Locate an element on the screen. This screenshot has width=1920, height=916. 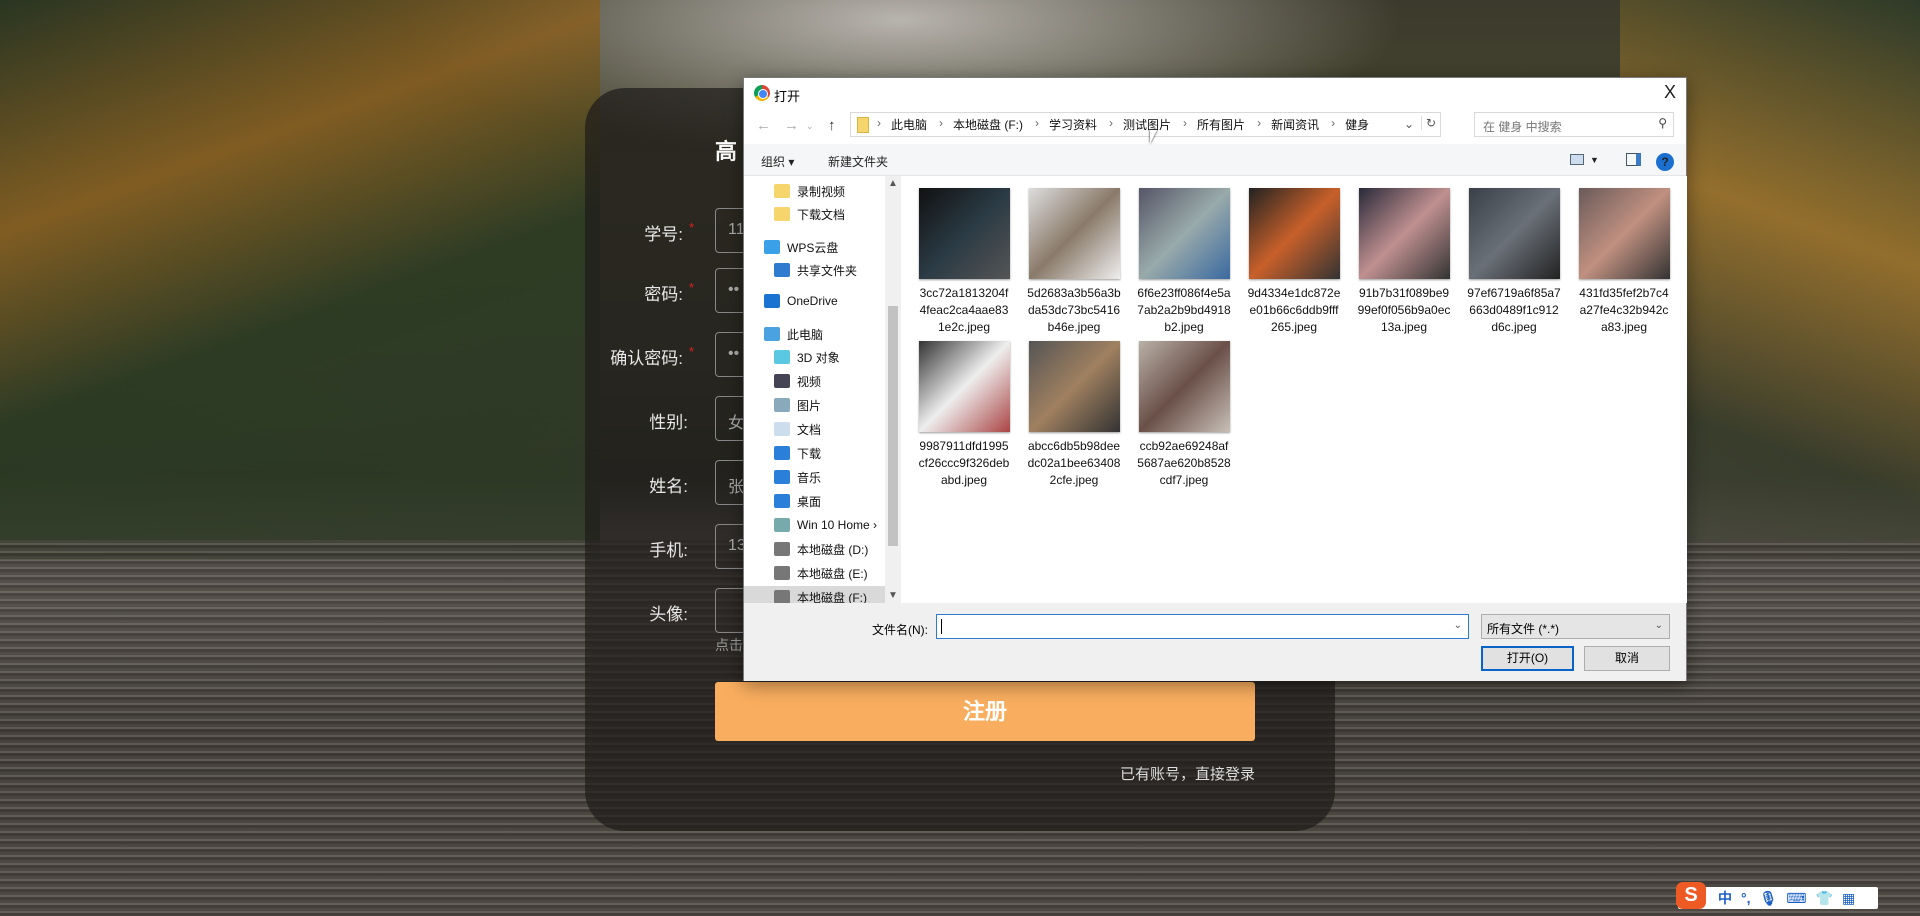
scroll-down-icon: ▼ is located at coordinates (893, 595).